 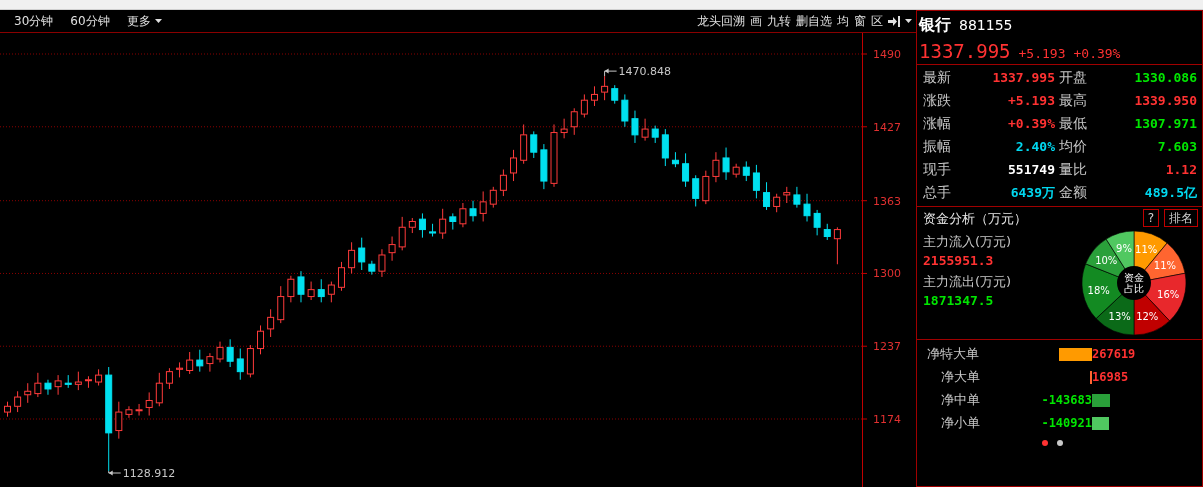 What do you see at coordinates (894, 21) in the screenshot?
I see `pin-icon` at bounding box center [894, 21].